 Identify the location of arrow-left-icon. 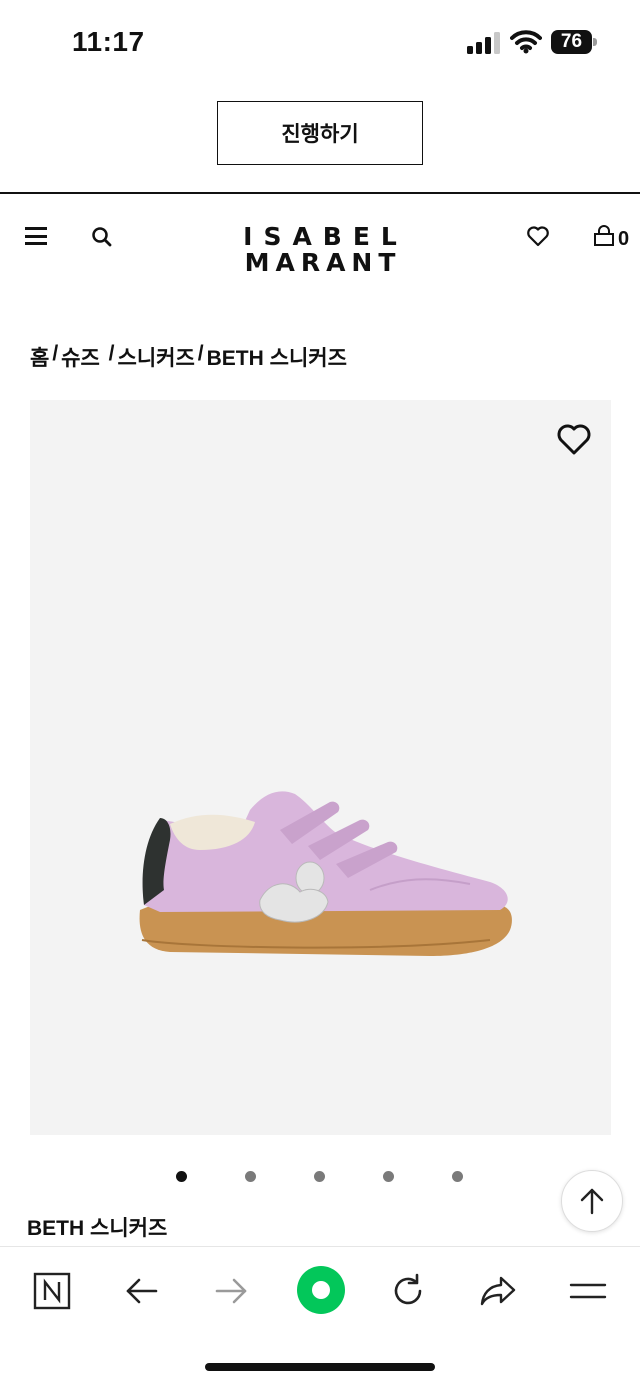
(142, 1291).